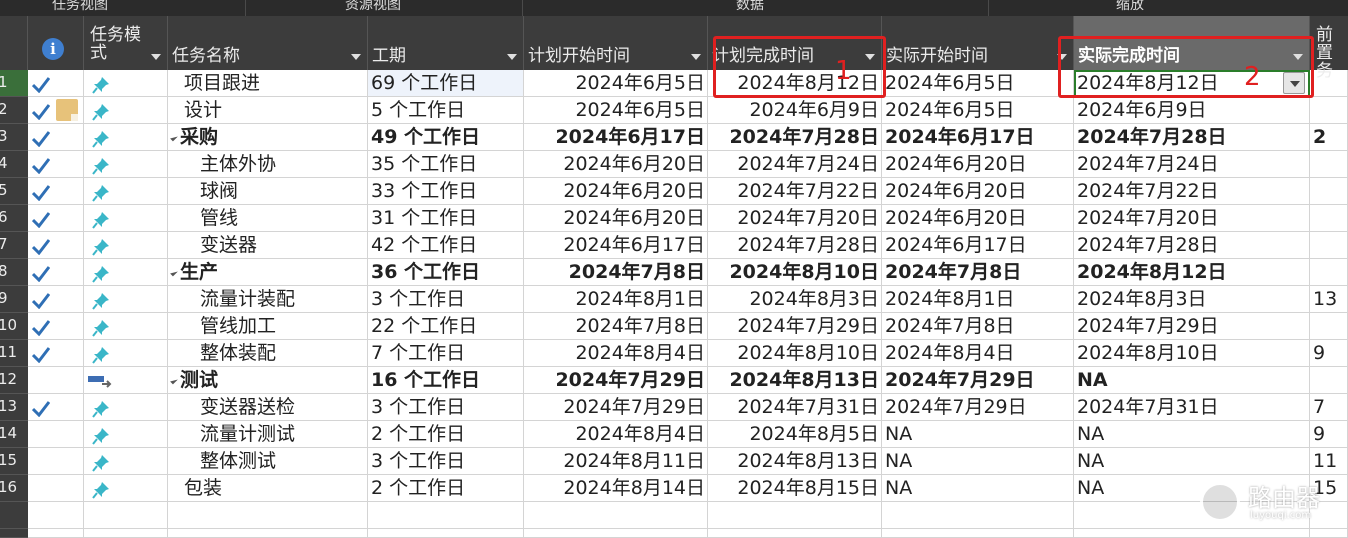 The image size is (1348, 538). I want to click on plan-finish-cell: 2024年7月31日, so click(795, 407).